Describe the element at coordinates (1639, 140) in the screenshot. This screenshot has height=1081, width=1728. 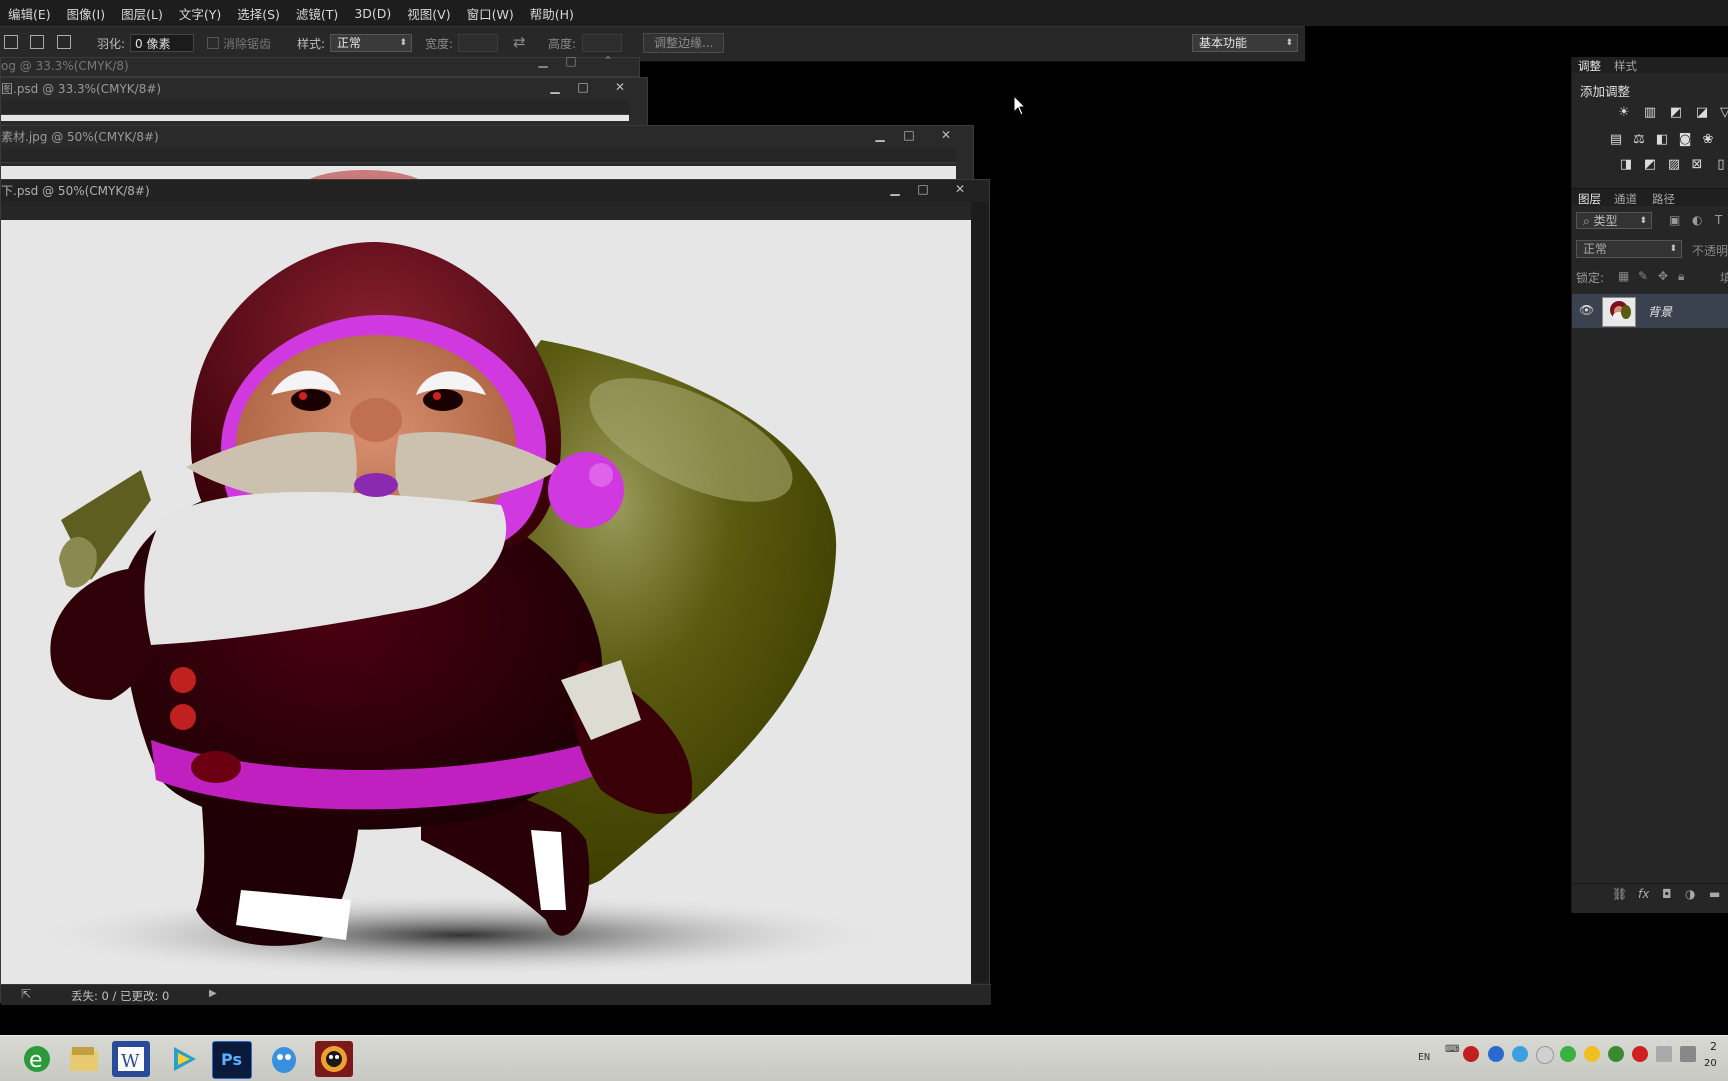
I see `color-balance-icon: ⚖` at that location.